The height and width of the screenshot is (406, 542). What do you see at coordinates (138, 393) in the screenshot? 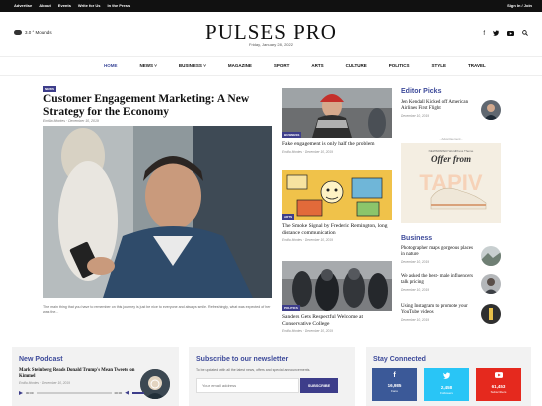
I see `volume-slider` at bounding box center [138, 393].